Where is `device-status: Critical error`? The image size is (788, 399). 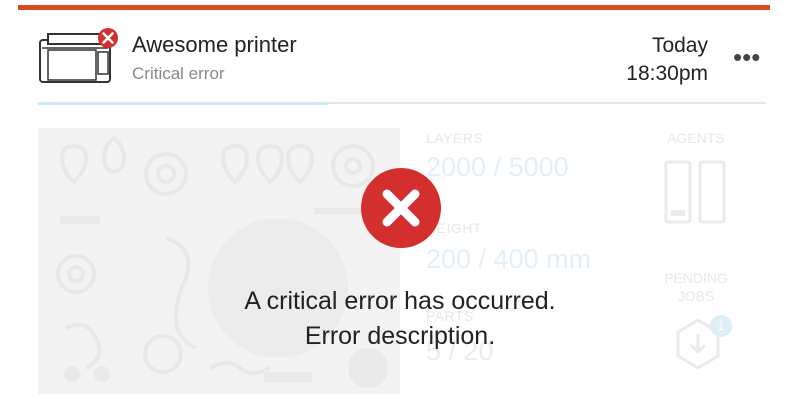 device-status: Critical error is located at coordinates (178, 73).